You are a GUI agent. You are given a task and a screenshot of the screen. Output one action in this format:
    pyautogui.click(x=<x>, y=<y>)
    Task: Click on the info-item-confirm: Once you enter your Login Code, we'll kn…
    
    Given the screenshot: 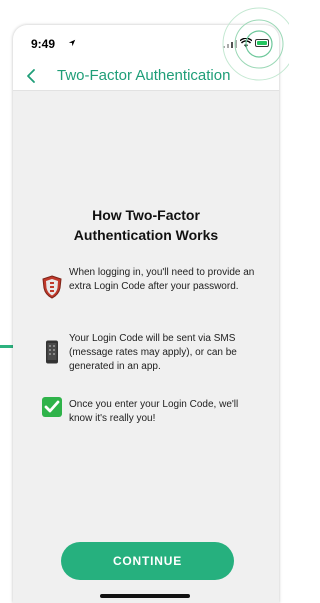 What is the action you would take?
    pyautogui.click(x=146, y=422)
    